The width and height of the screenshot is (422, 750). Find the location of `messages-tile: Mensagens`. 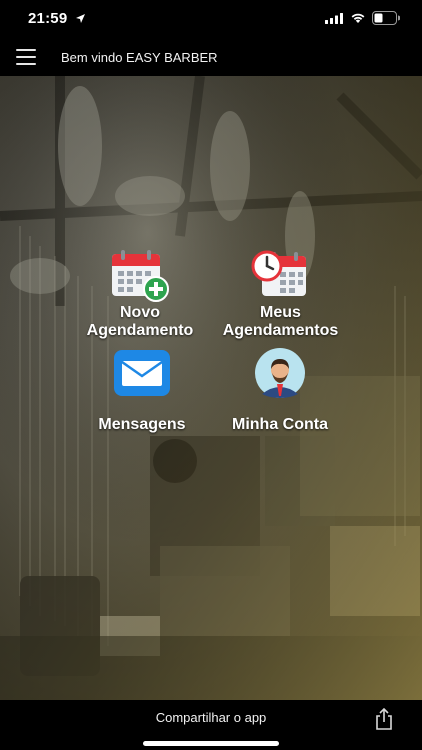

messages-tile: Mensagens is located at coordinates (142, 391).